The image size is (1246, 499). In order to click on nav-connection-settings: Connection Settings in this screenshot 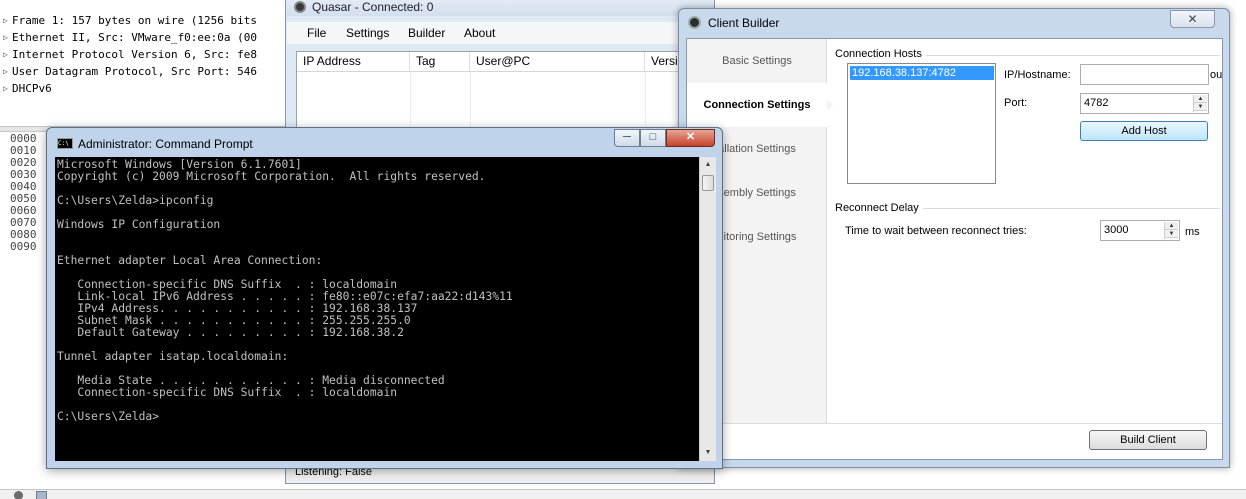, I will do `click(760, 105)`.